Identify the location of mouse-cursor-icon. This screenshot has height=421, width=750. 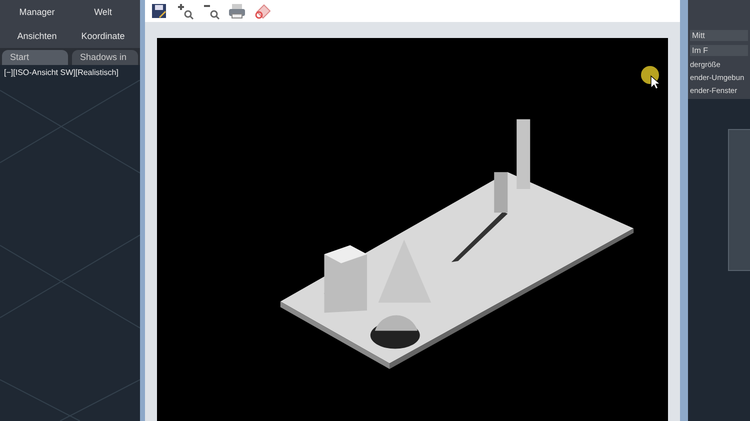
(651, 78).